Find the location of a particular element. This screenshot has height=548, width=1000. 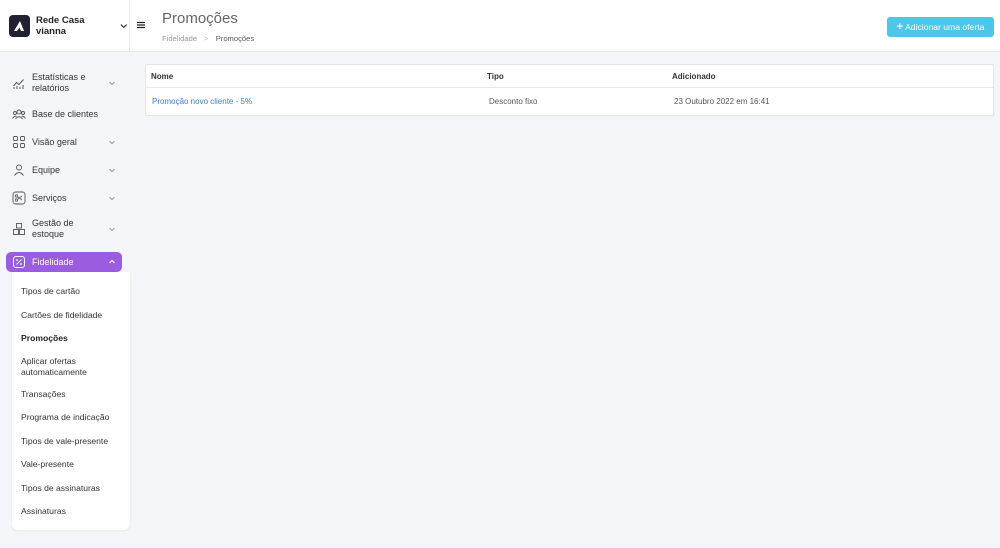

brand-switcher: Rede Casa vianna is located at coordinates (65, 26).